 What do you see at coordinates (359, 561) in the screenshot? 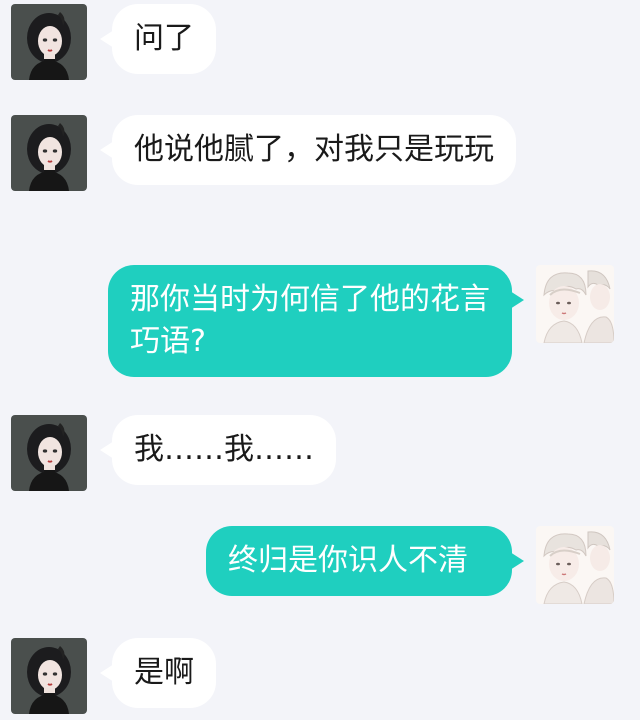
I see `message-bubble: 终归是你识人不清` at bounding box center [359, 561].